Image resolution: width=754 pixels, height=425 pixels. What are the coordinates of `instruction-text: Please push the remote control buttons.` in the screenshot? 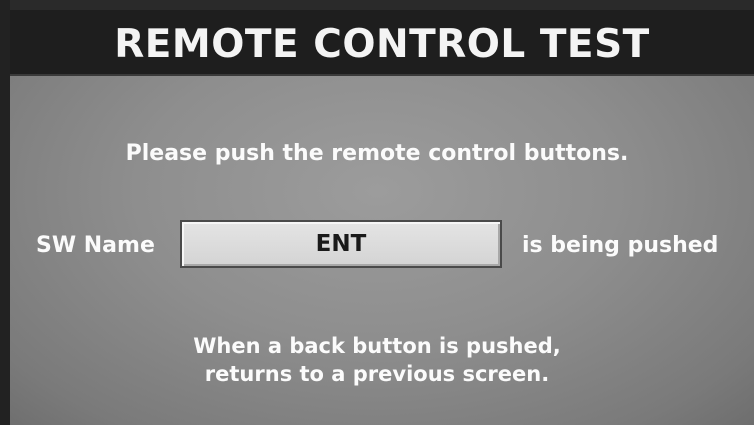 It's located at (377, 153).